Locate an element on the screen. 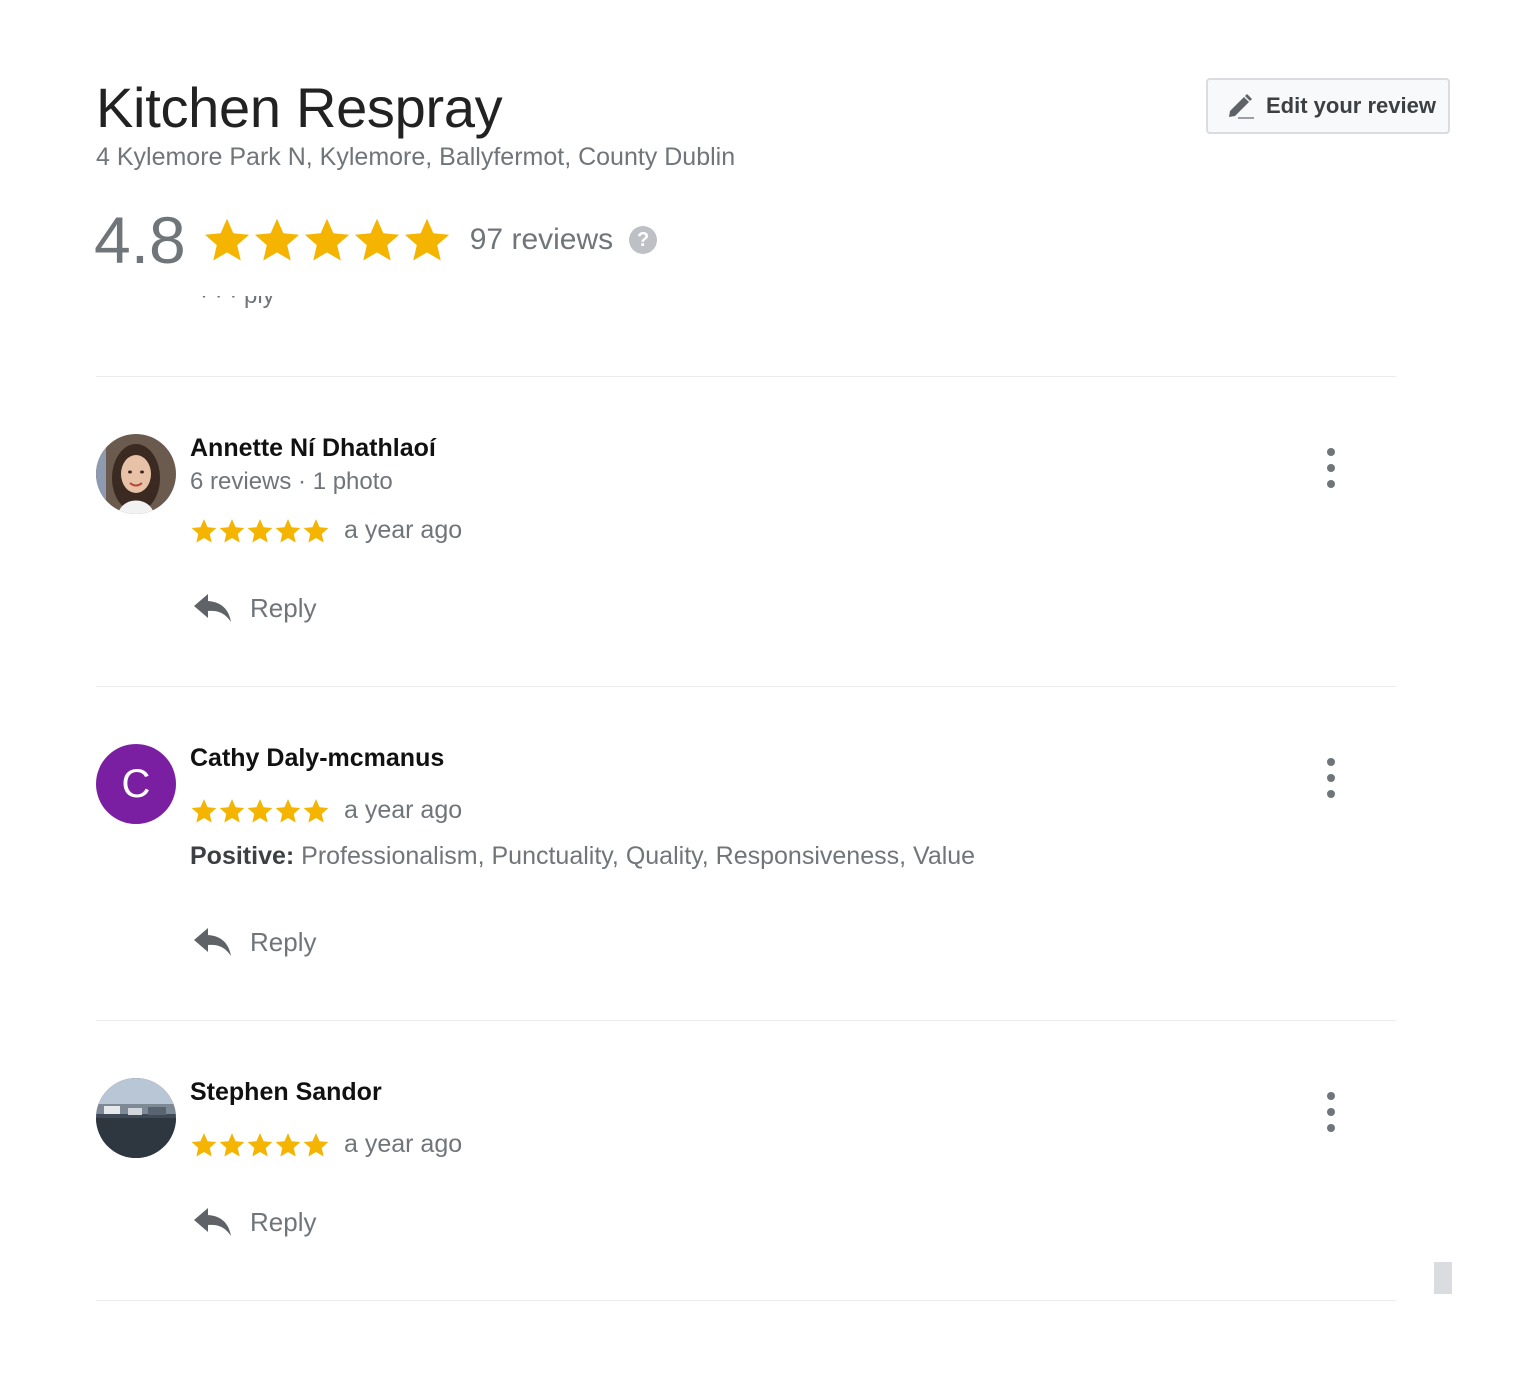 This screenshot has width=1539, height=1391. review-count: 97 reviews is located at coordinates (541, 240).